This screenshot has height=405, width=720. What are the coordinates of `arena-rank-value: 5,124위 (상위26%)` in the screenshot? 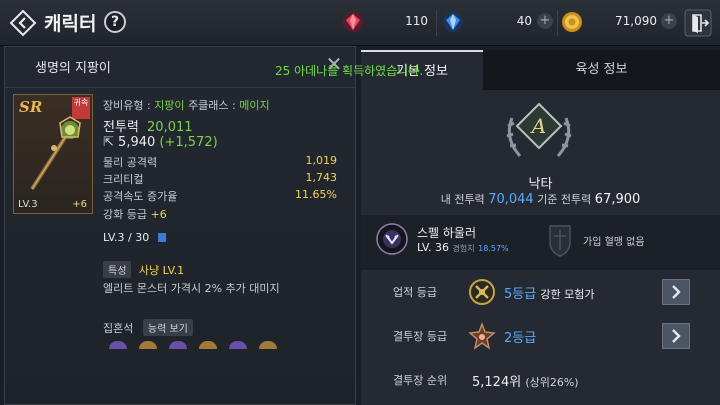 It's located at (525, 380).